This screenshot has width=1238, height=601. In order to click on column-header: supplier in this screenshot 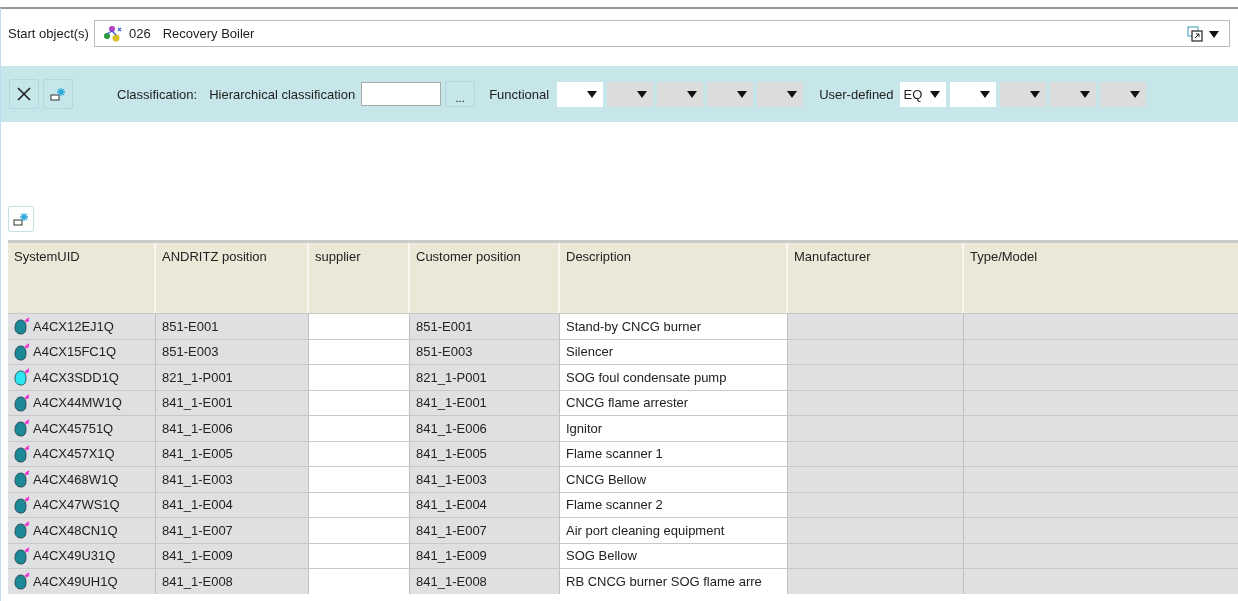, I will do `click(359, 278)`.